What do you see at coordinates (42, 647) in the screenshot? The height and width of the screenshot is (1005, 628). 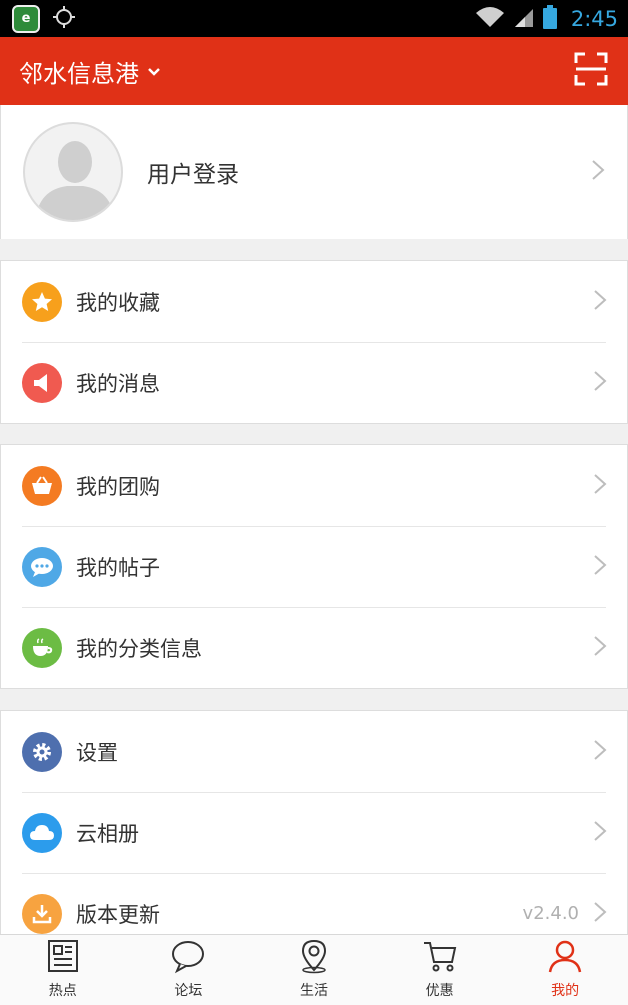 I see `cup-icon` at bounding box center [42, 647].